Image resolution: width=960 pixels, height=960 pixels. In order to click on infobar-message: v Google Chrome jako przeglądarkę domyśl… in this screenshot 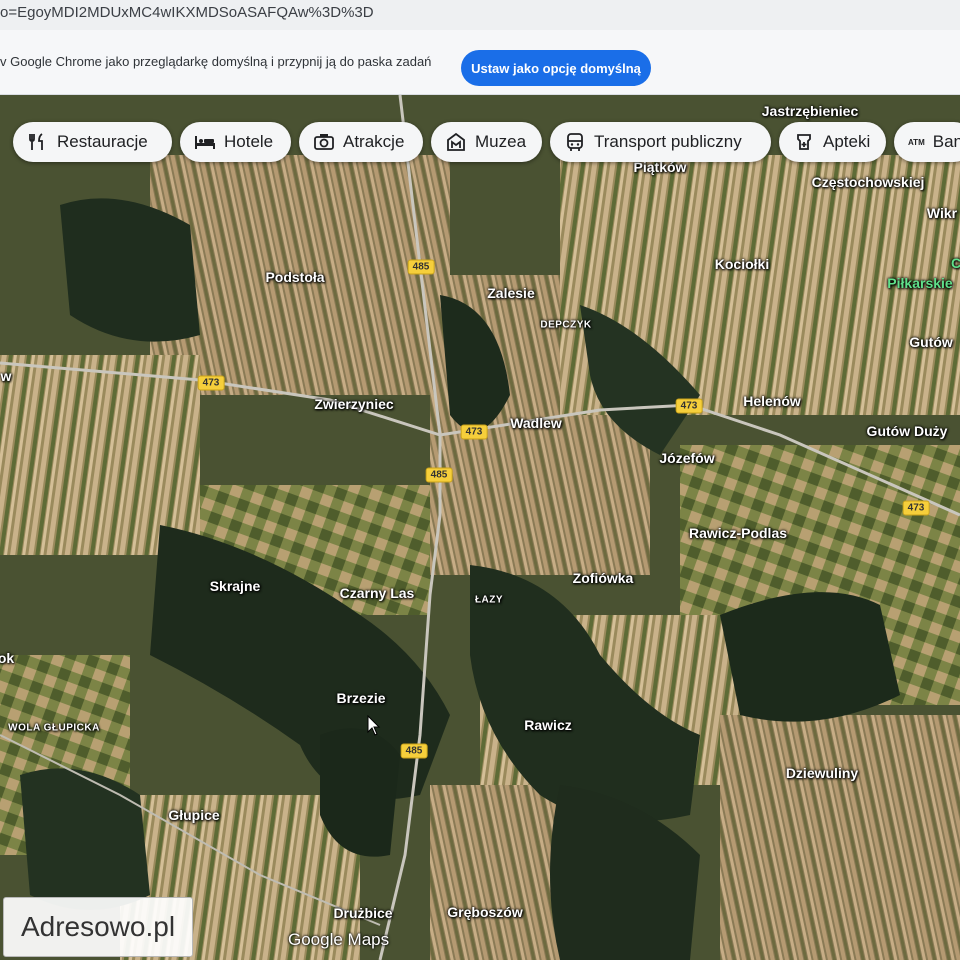, I will do `click(216, 61)`.